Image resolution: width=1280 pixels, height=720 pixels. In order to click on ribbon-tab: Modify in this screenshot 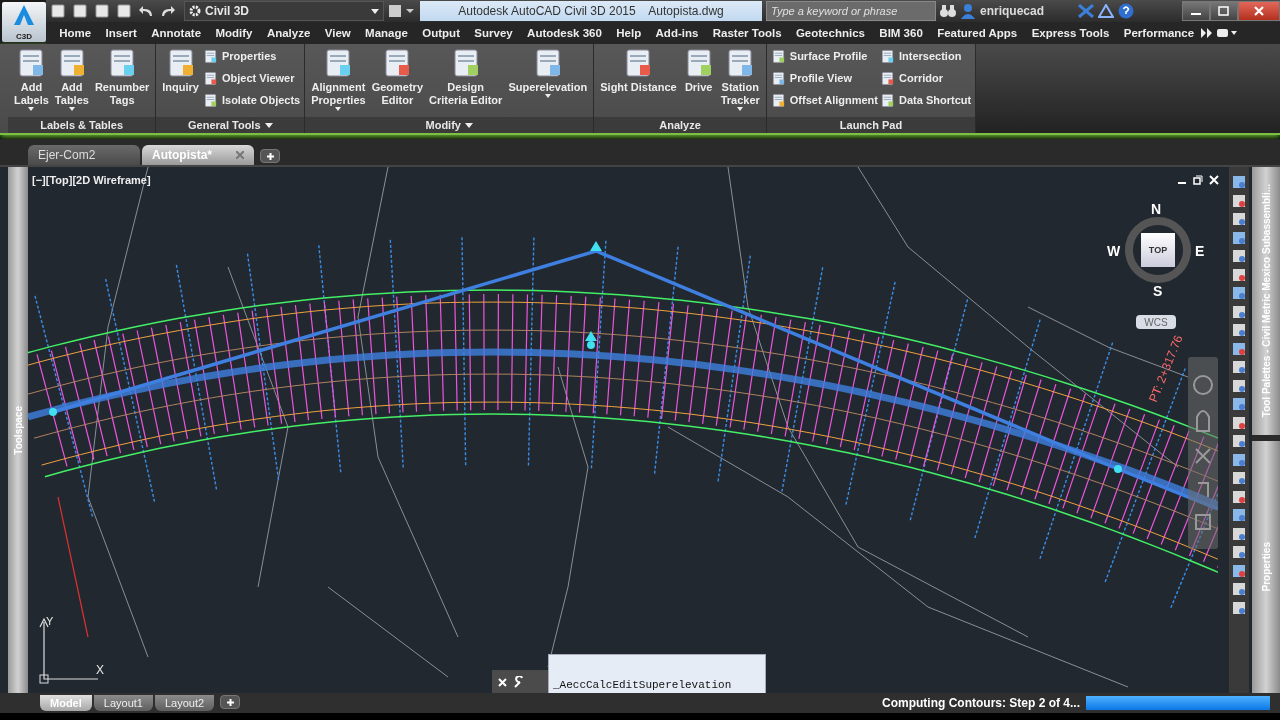, I will do `click(234, 33)`.